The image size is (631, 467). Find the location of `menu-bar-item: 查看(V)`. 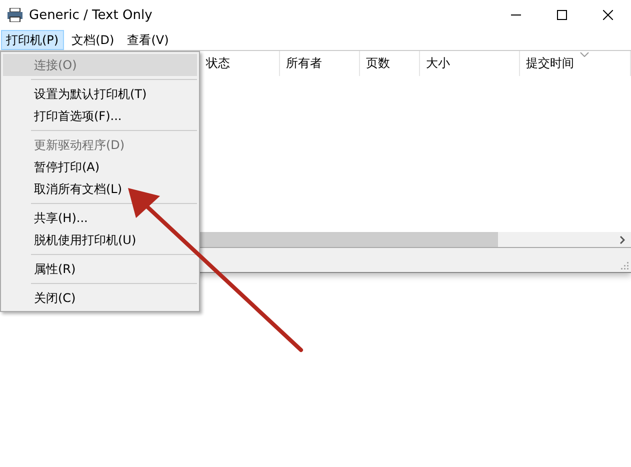

menu-bar-item: 查看(V) is located at coordinates (148, 40).